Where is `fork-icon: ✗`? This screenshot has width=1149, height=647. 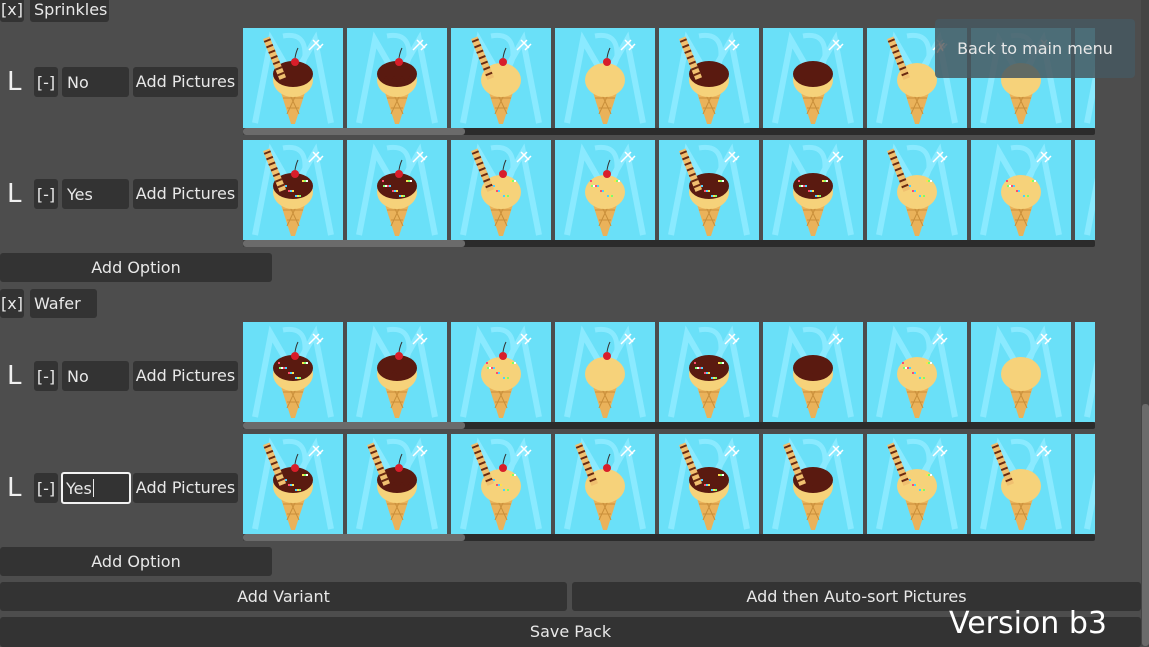 fork-icon: ✗ is located at coordinates (941, 49).